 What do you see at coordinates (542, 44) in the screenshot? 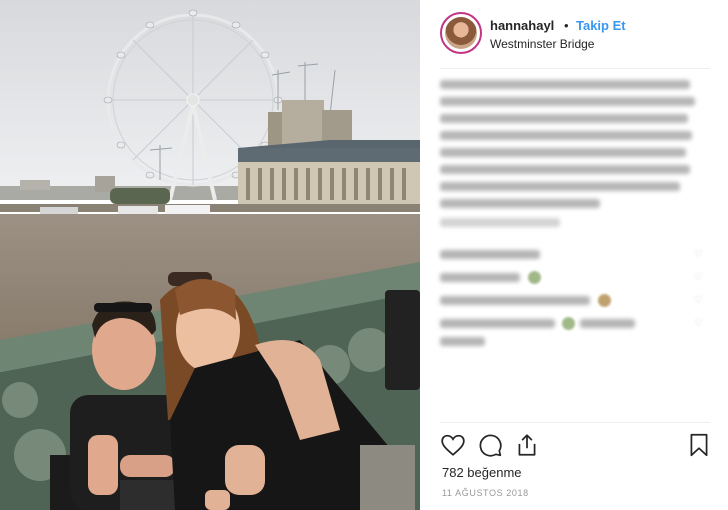
I see `location-link: Westminster Bridge` at bounding box center [542, 44].